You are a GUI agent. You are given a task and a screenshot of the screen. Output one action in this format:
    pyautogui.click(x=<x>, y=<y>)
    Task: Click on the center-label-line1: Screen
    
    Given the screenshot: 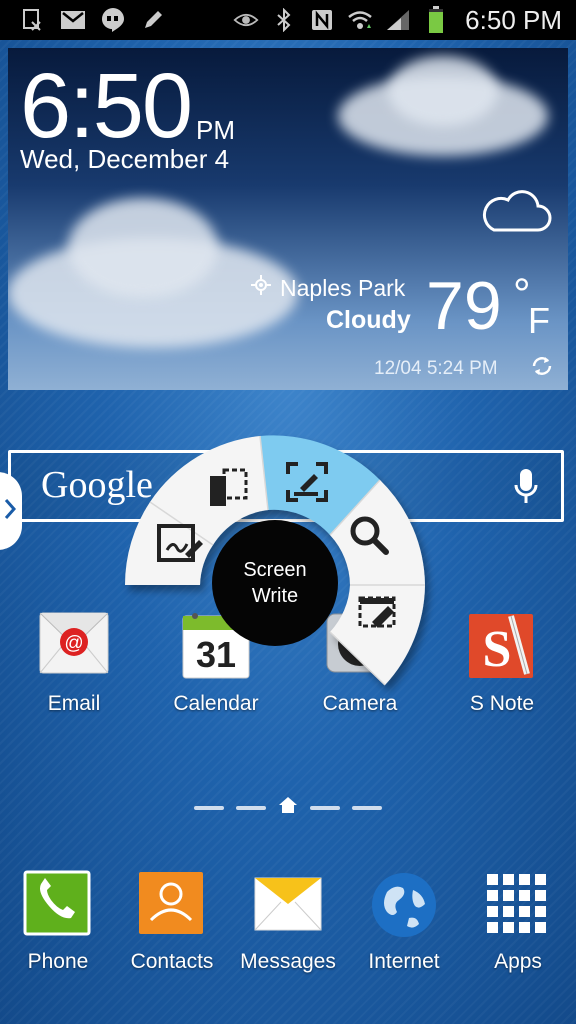 What is the action you would take?
    pyautogui.click(x=275, y=570)
    